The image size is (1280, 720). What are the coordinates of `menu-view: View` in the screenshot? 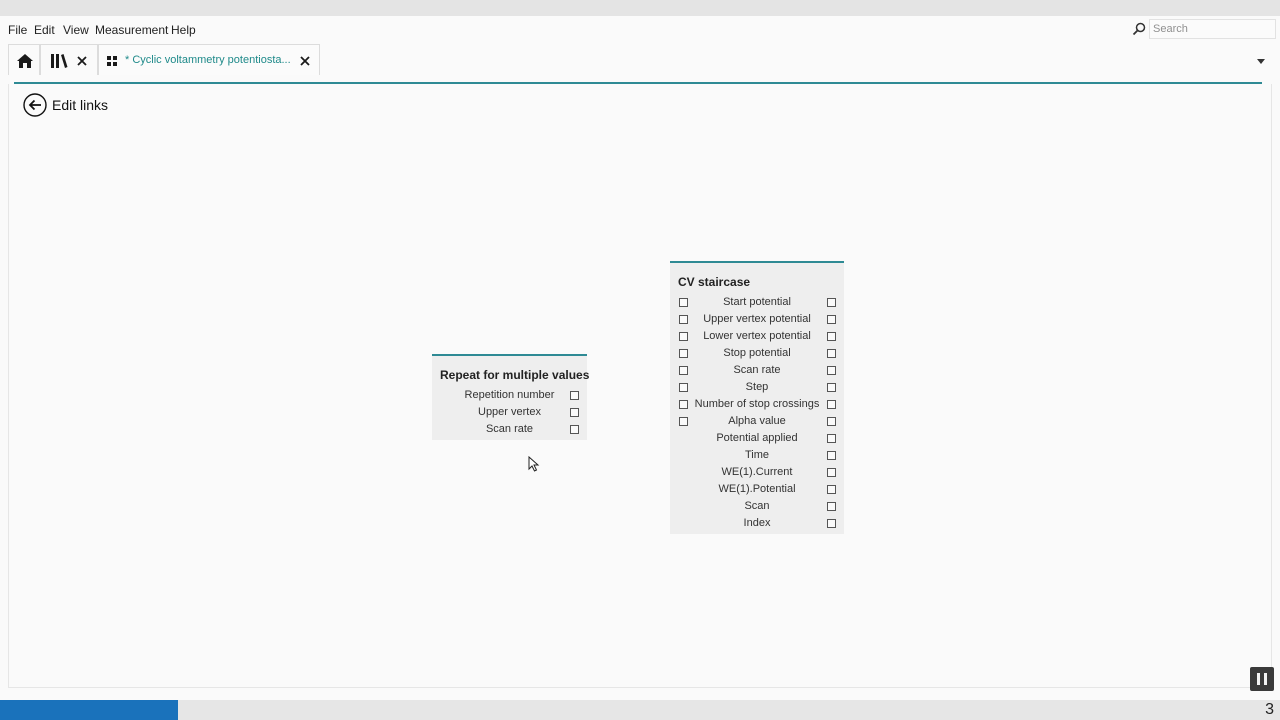 It's located at (76, 30).